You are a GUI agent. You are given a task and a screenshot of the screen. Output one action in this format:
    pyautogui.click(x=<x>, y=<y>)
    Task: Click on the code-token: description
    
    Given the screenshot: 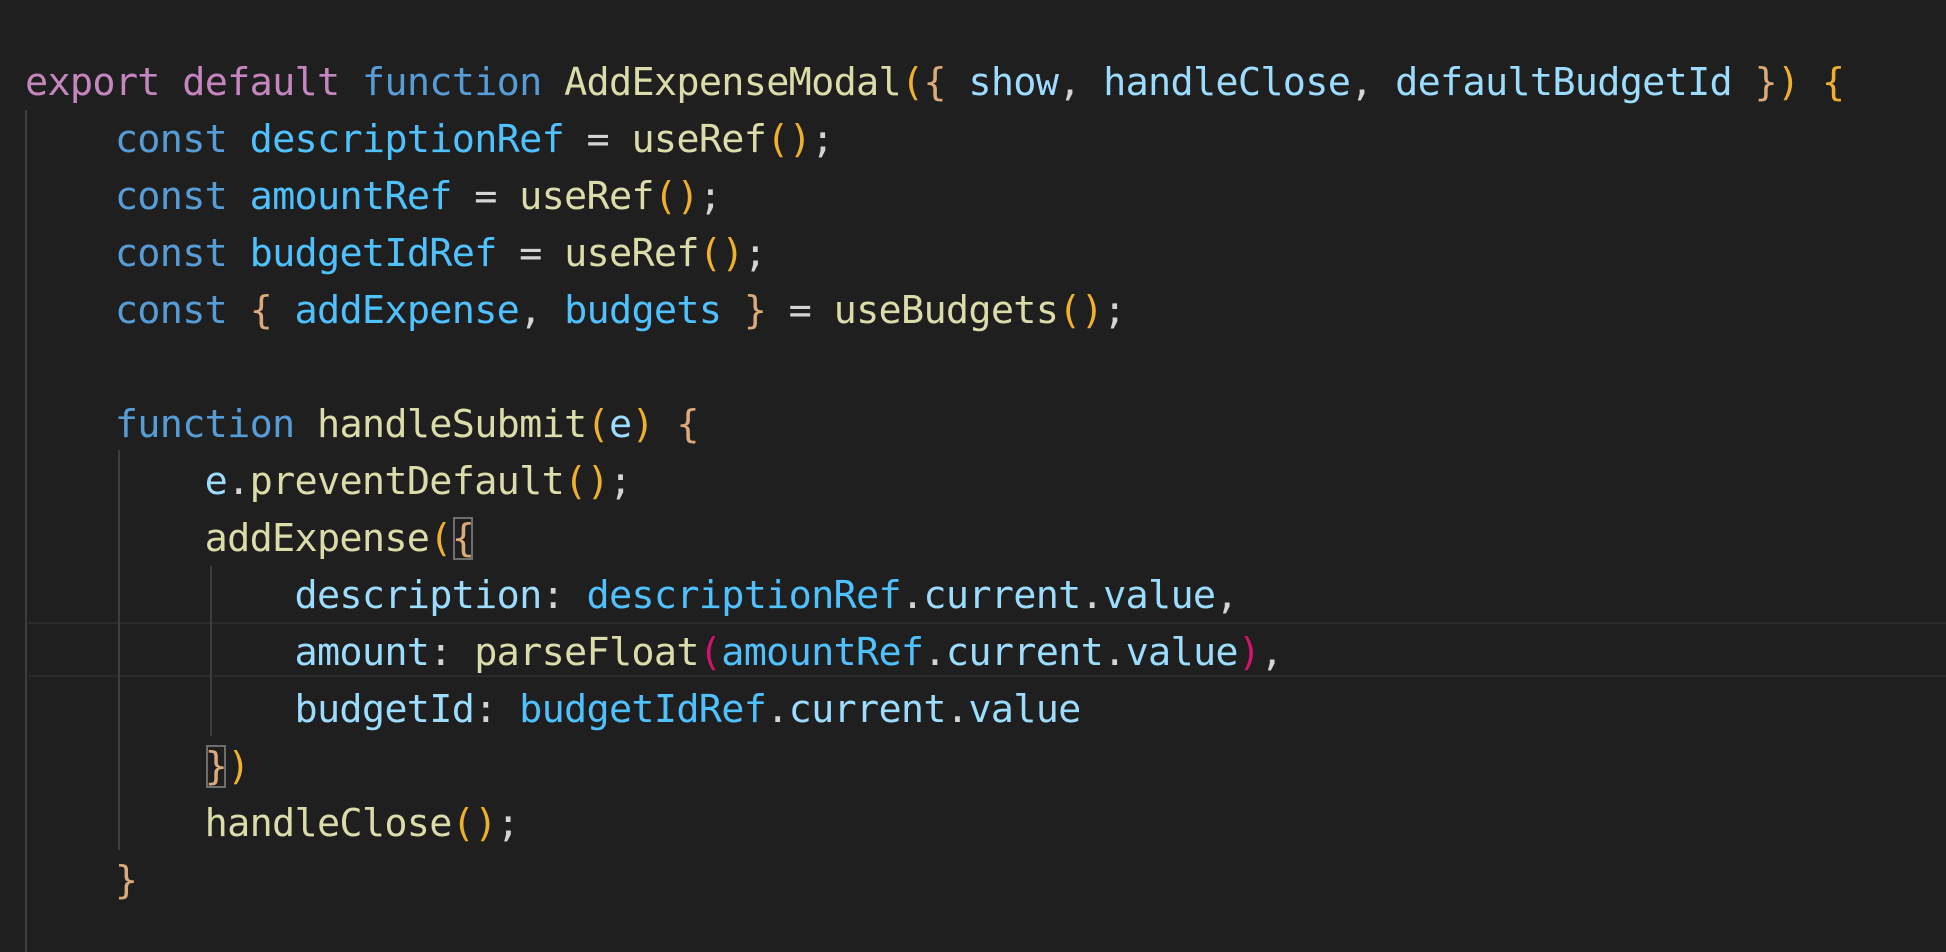 What is the action you would take?
    pyautogui.click(x=418, y=595)
    